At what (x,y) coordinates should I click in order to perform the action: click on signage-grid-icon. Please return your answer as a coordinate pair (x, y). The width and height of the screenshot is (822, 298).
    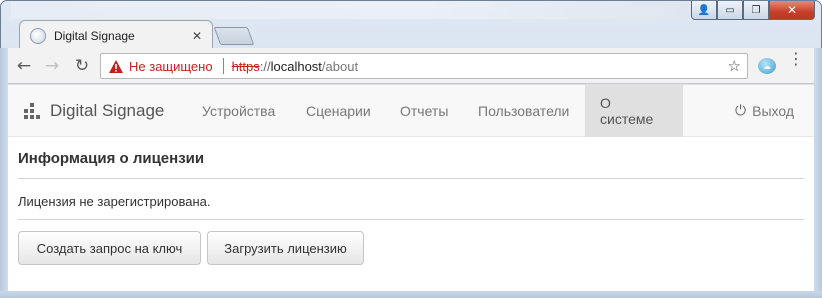
    Looking at the image, I should click on (32, 111).